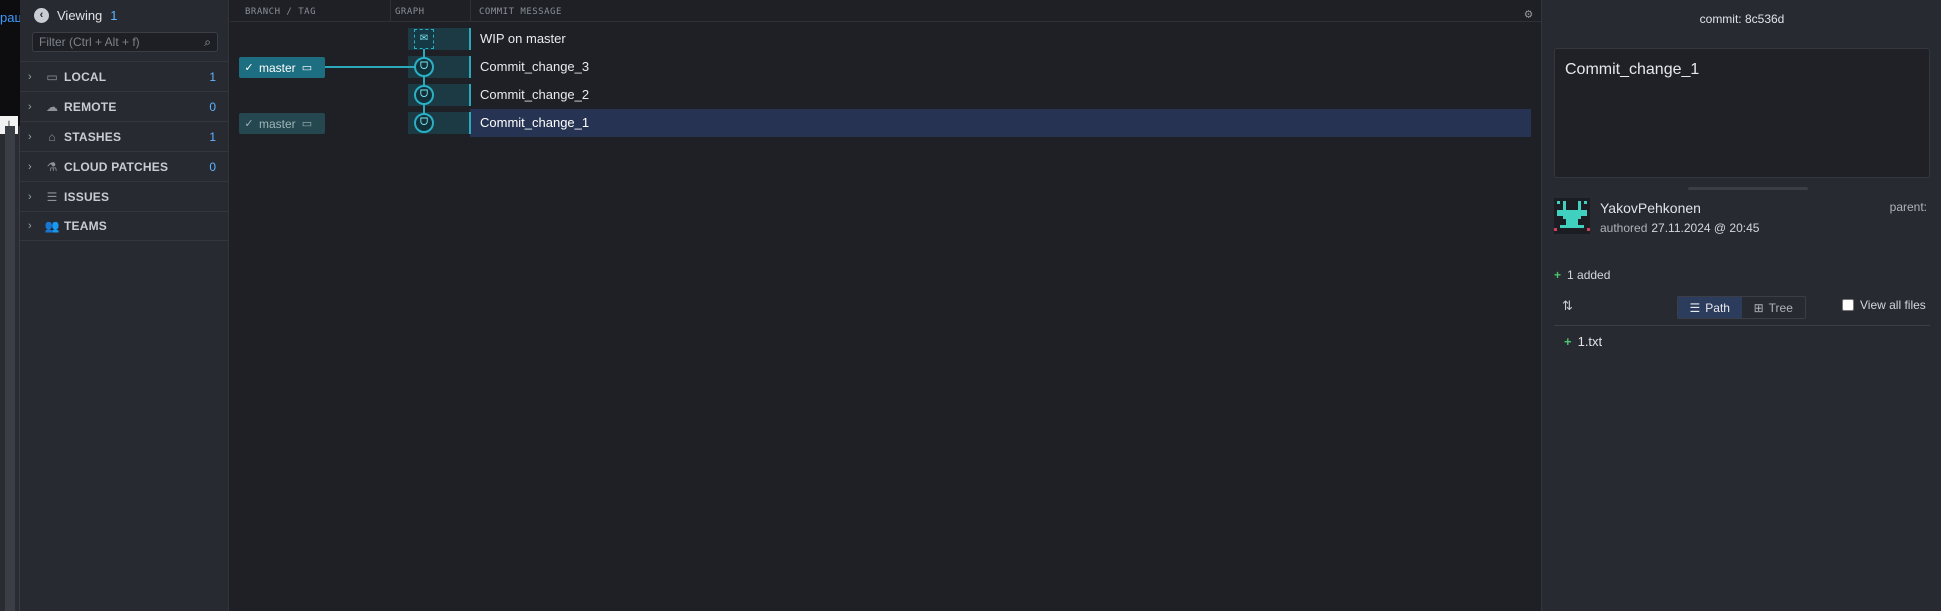  What do you see at coordinates (520, 12) in the screenshot?
I see `message-column-header: COMMIT MESSAGE` at bounding box center [520, 12].